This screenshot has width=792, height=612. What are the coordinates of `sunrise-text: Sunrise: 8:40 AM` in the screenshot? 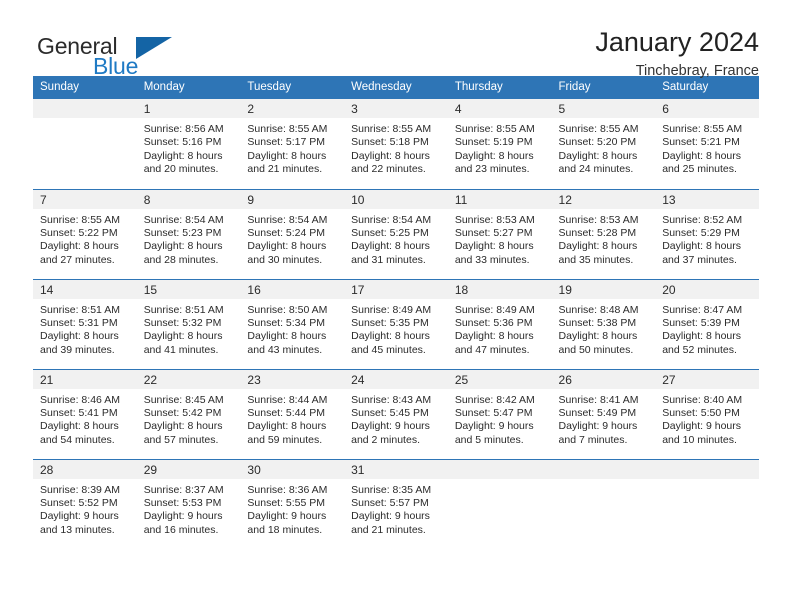 It's located at (702, 399).